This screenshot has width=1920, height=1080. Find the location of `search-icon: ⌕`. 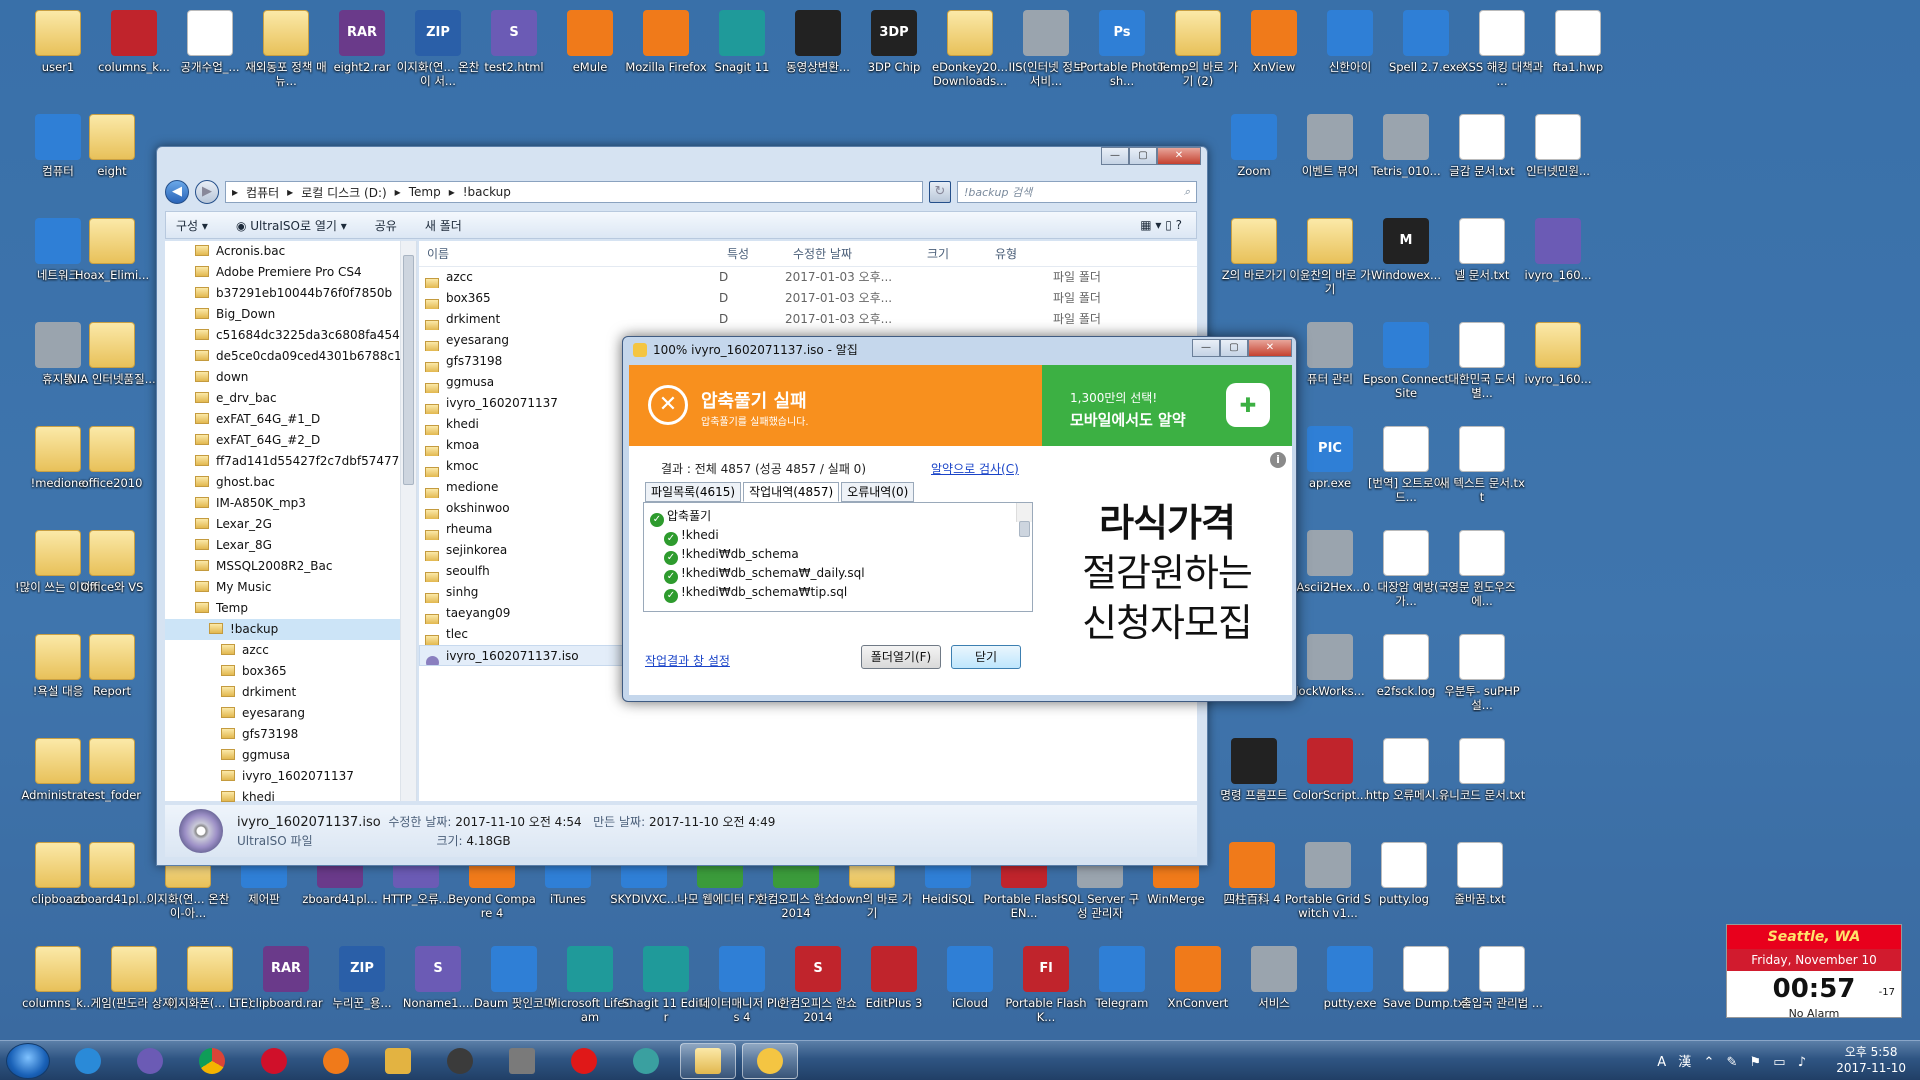

search-icon: ⌕ is located at coordinates (1187, 192).